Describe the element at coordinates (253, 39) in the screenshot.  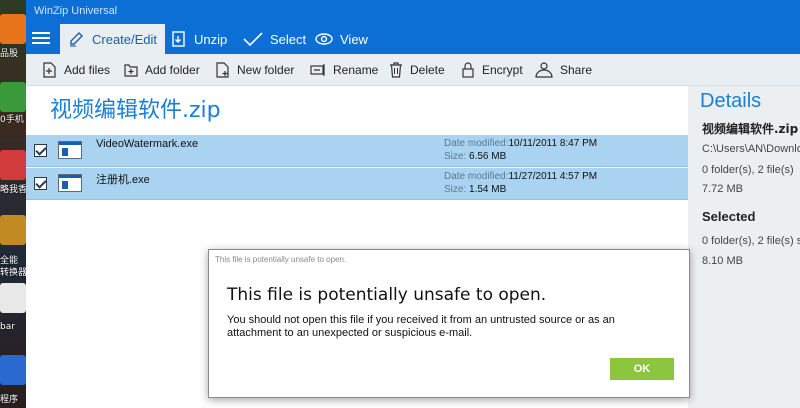
I see `select-checkmark-icon` at that location.